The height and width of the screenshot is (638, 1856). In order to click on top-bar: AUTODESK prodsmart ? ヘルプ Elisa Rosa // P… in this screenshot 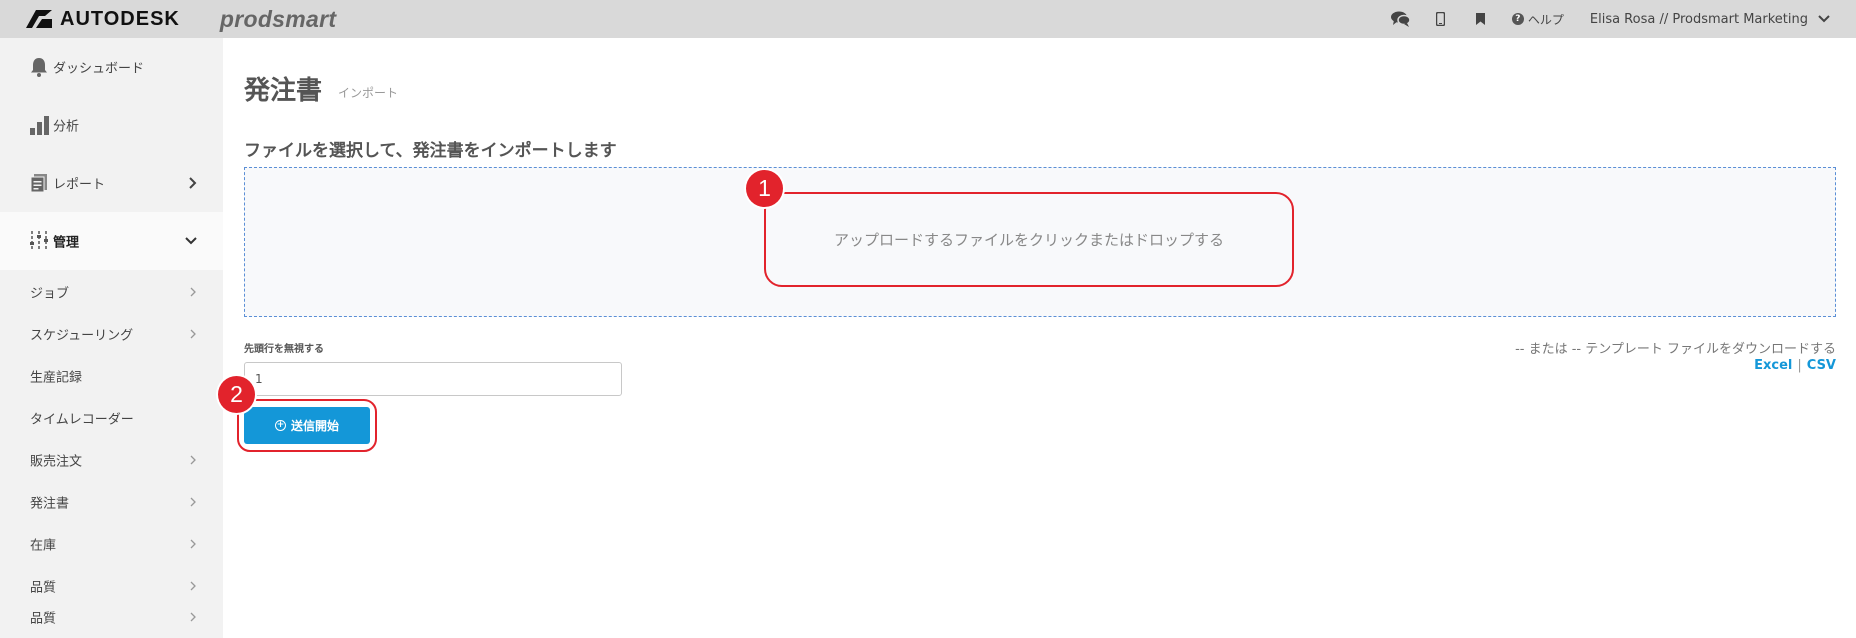, I will do `click(928, 19)`.